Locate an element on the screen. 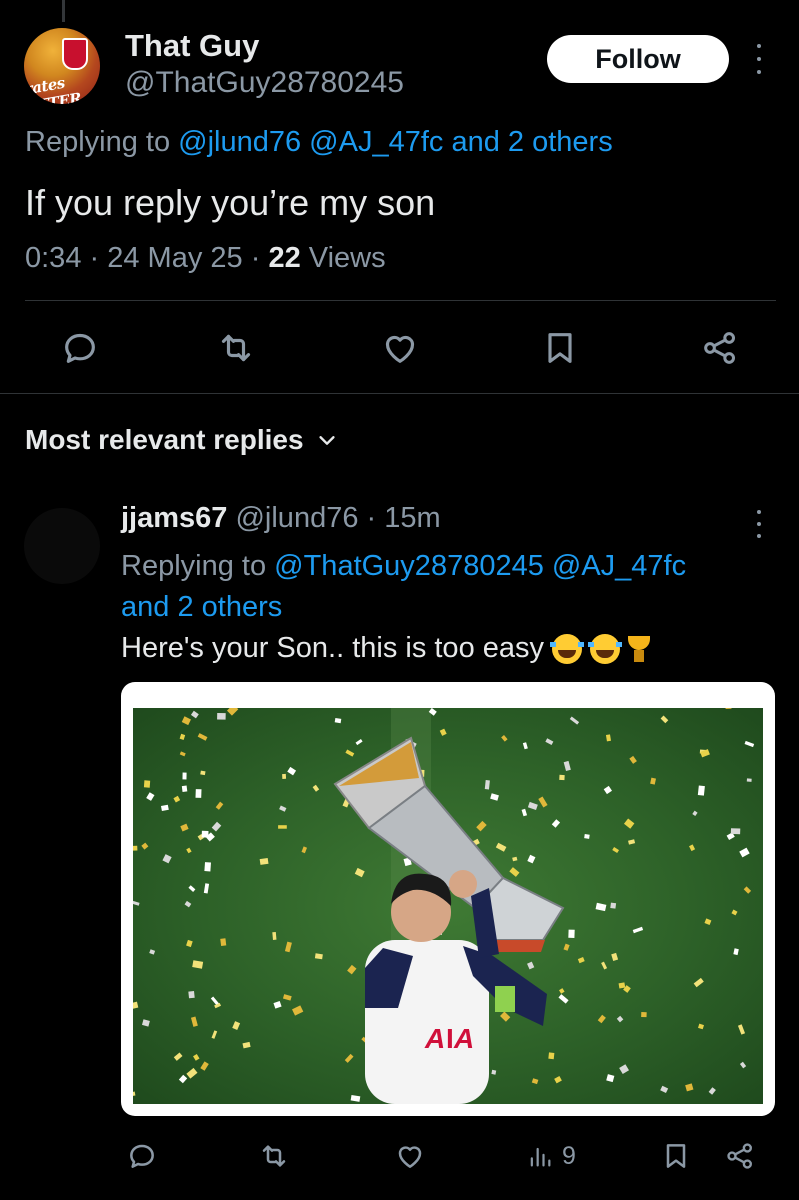 The width and height of the screenshot is (799, 1200). reply-reply-button is located at coordinates (142, 1156).